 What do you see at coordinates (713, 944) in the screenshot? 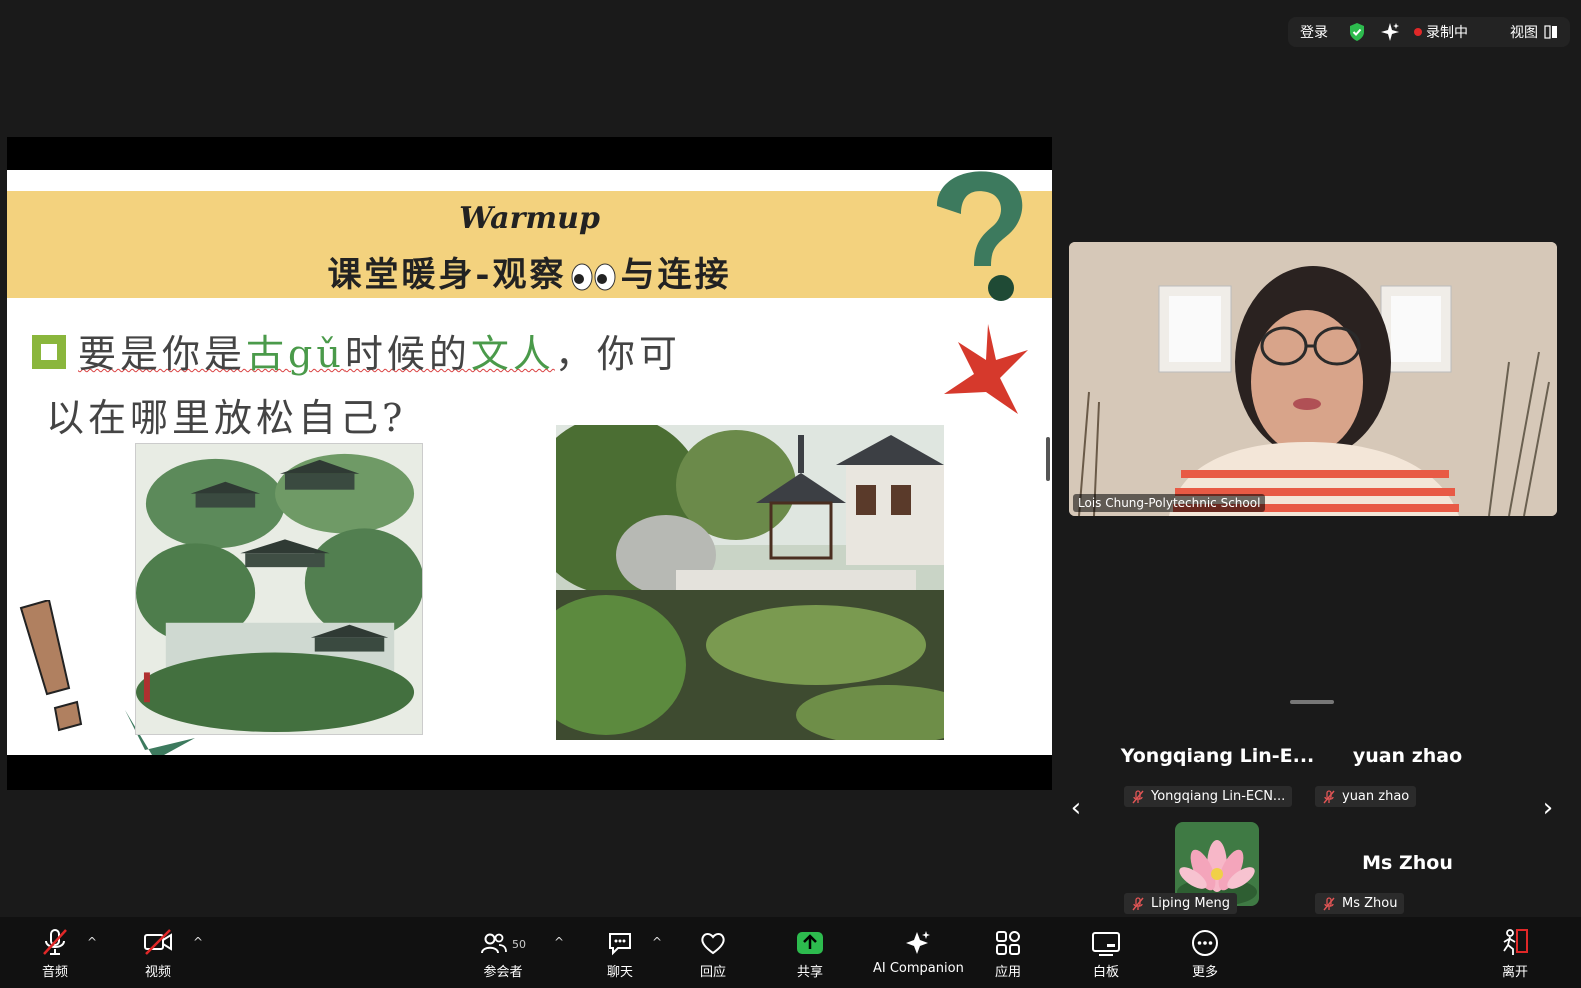
I see `heart-icon` at bounding box center [713, 944].